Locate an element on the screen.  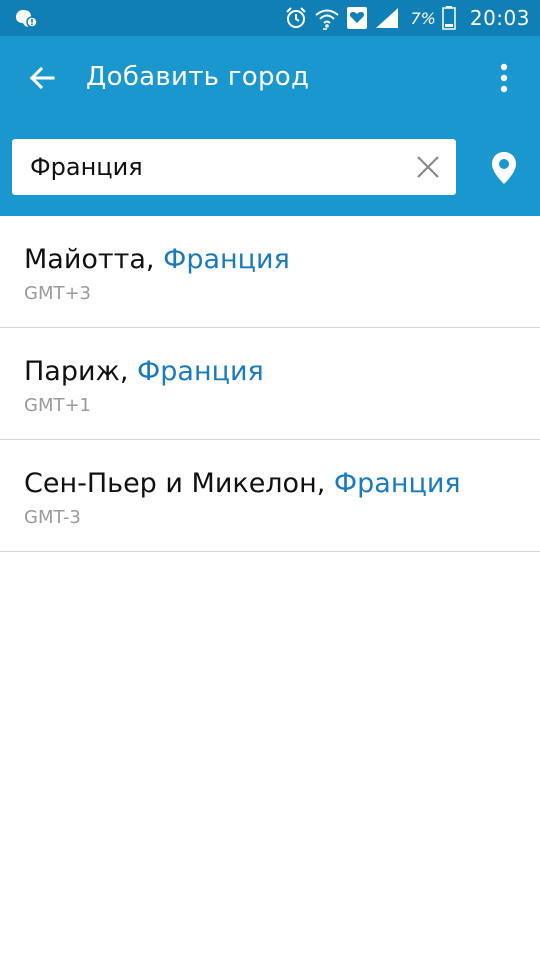
alarm-icon is located at coordinates (296, 18).